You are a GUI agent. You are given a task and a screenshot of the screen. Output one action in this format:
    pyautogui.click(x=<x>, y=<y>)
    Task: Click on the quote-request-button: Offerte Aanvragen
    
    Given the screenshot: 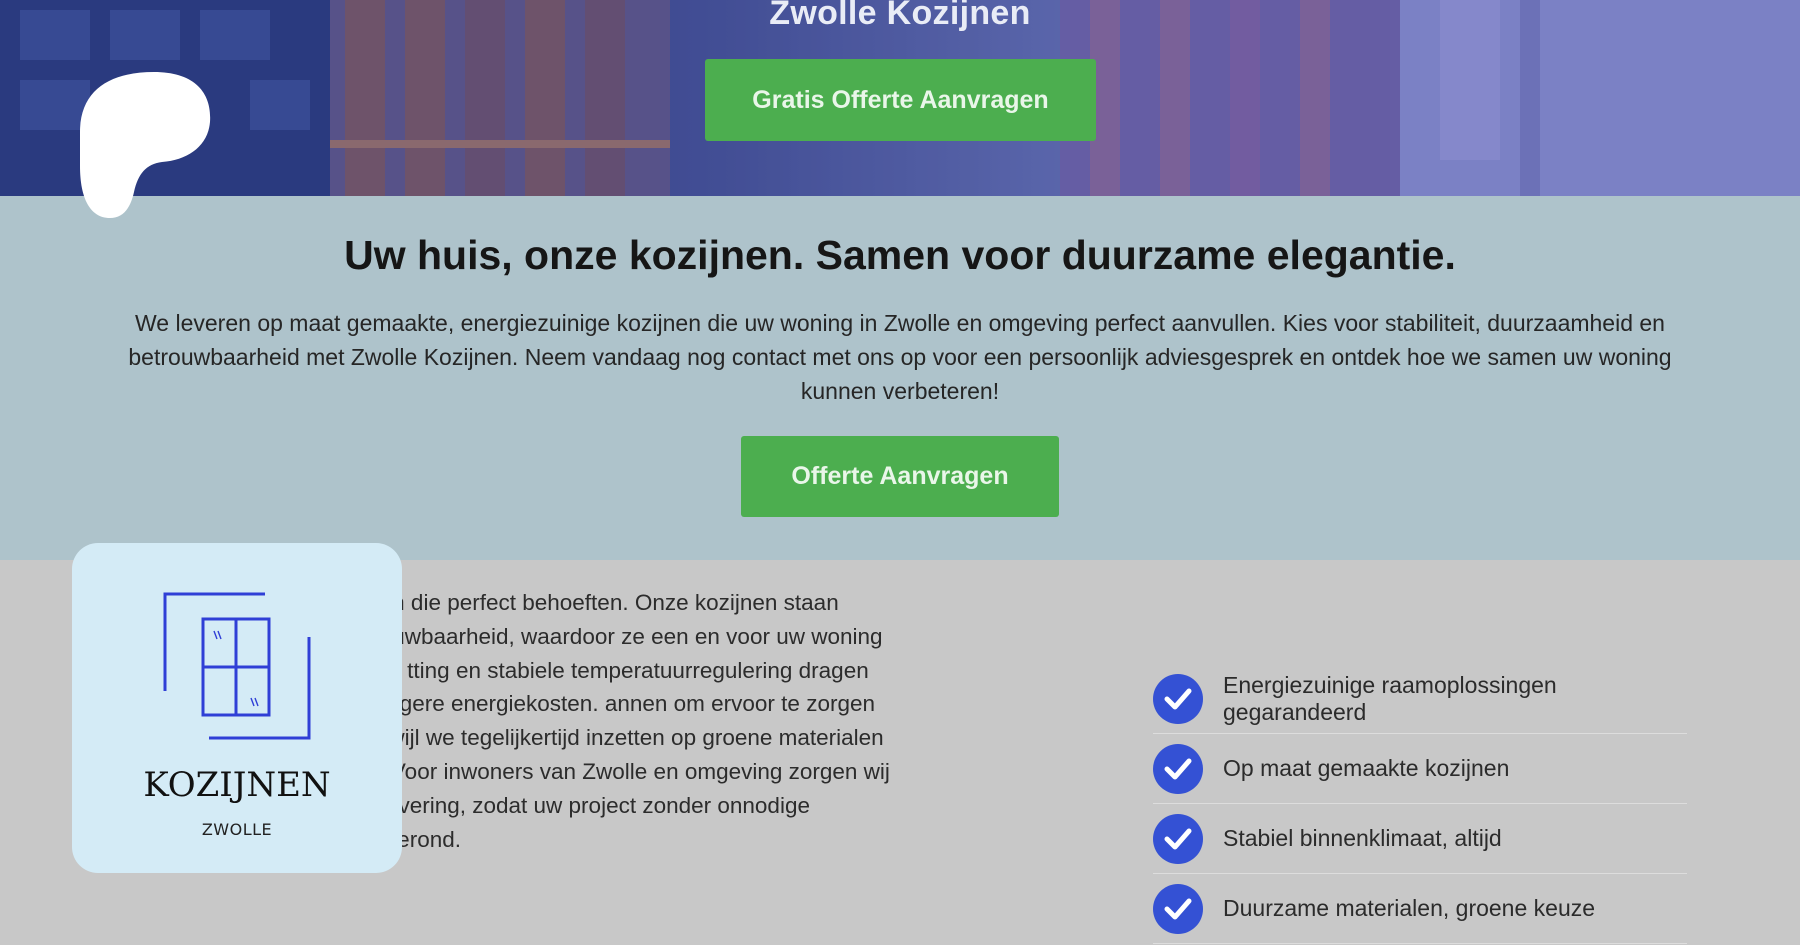 What is the action you would take?
    pyautogui.click(x=900, y=476)
    